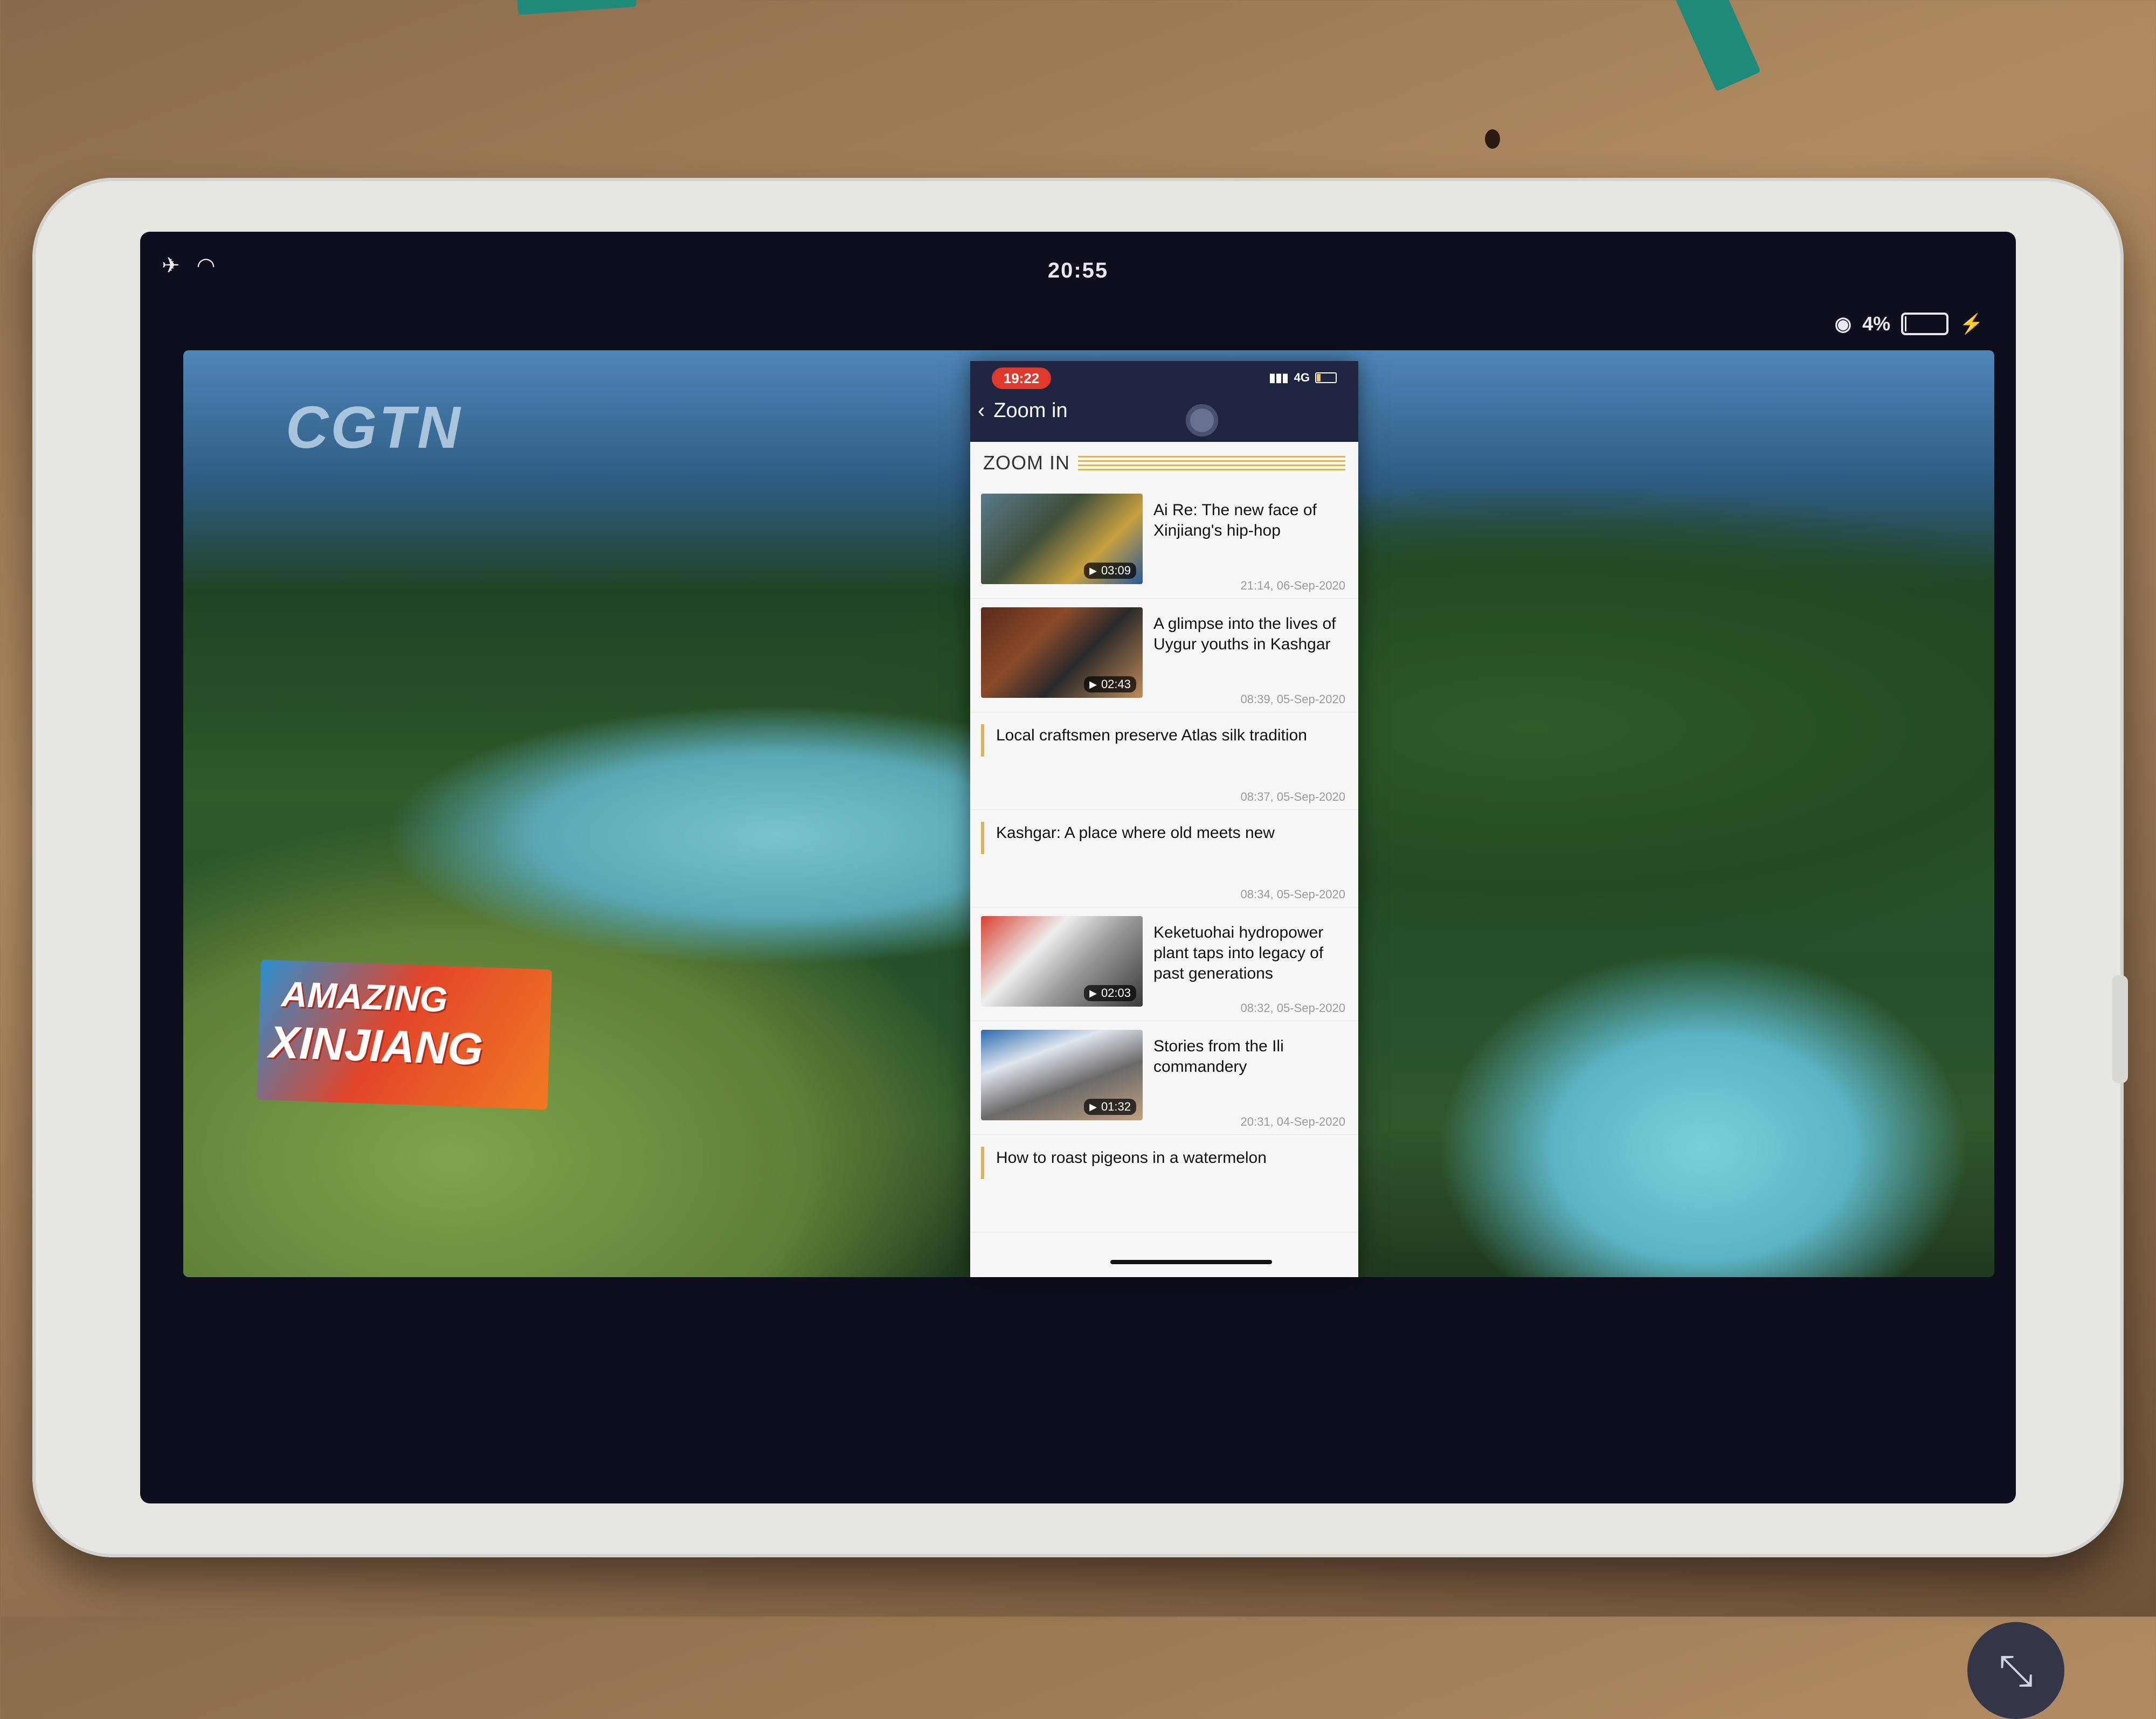  I want to click on item-date: 20:31, 04-Sep-2020, so click(1293, 1122).